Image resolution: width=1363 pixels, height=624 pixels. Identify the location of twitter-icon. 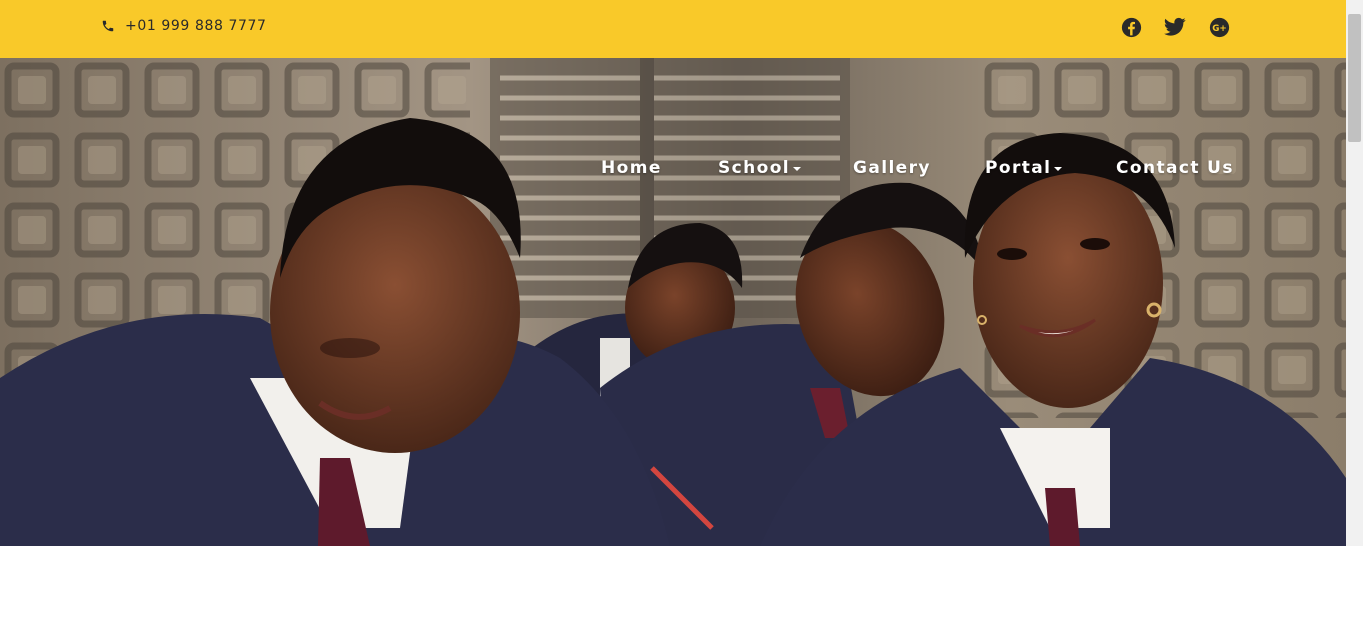
(1175, 27).